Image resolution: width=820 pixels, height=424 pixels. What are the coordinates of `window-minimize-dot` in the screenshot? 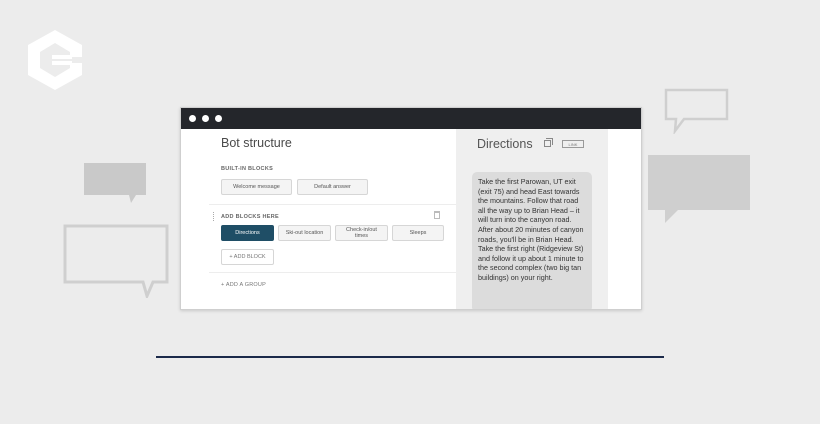 It's located at (205, 118).